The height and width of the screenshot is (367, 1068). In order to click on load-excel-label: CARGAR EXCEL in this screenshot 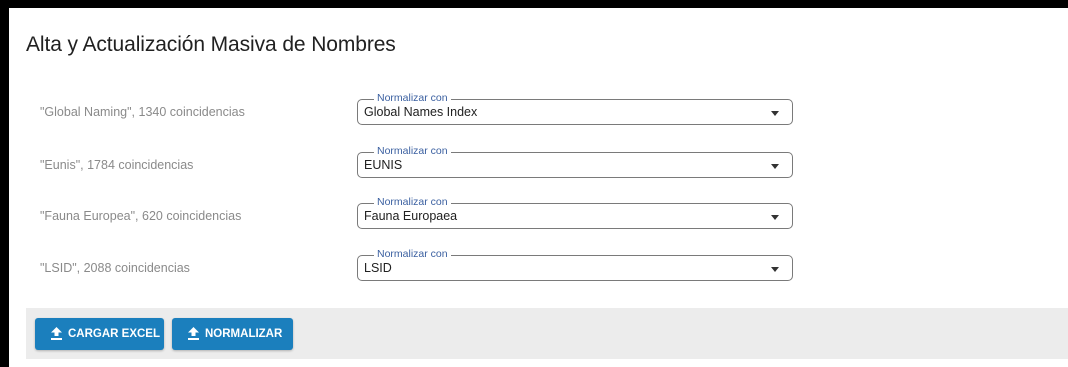, I will do `click(114, 334)`.